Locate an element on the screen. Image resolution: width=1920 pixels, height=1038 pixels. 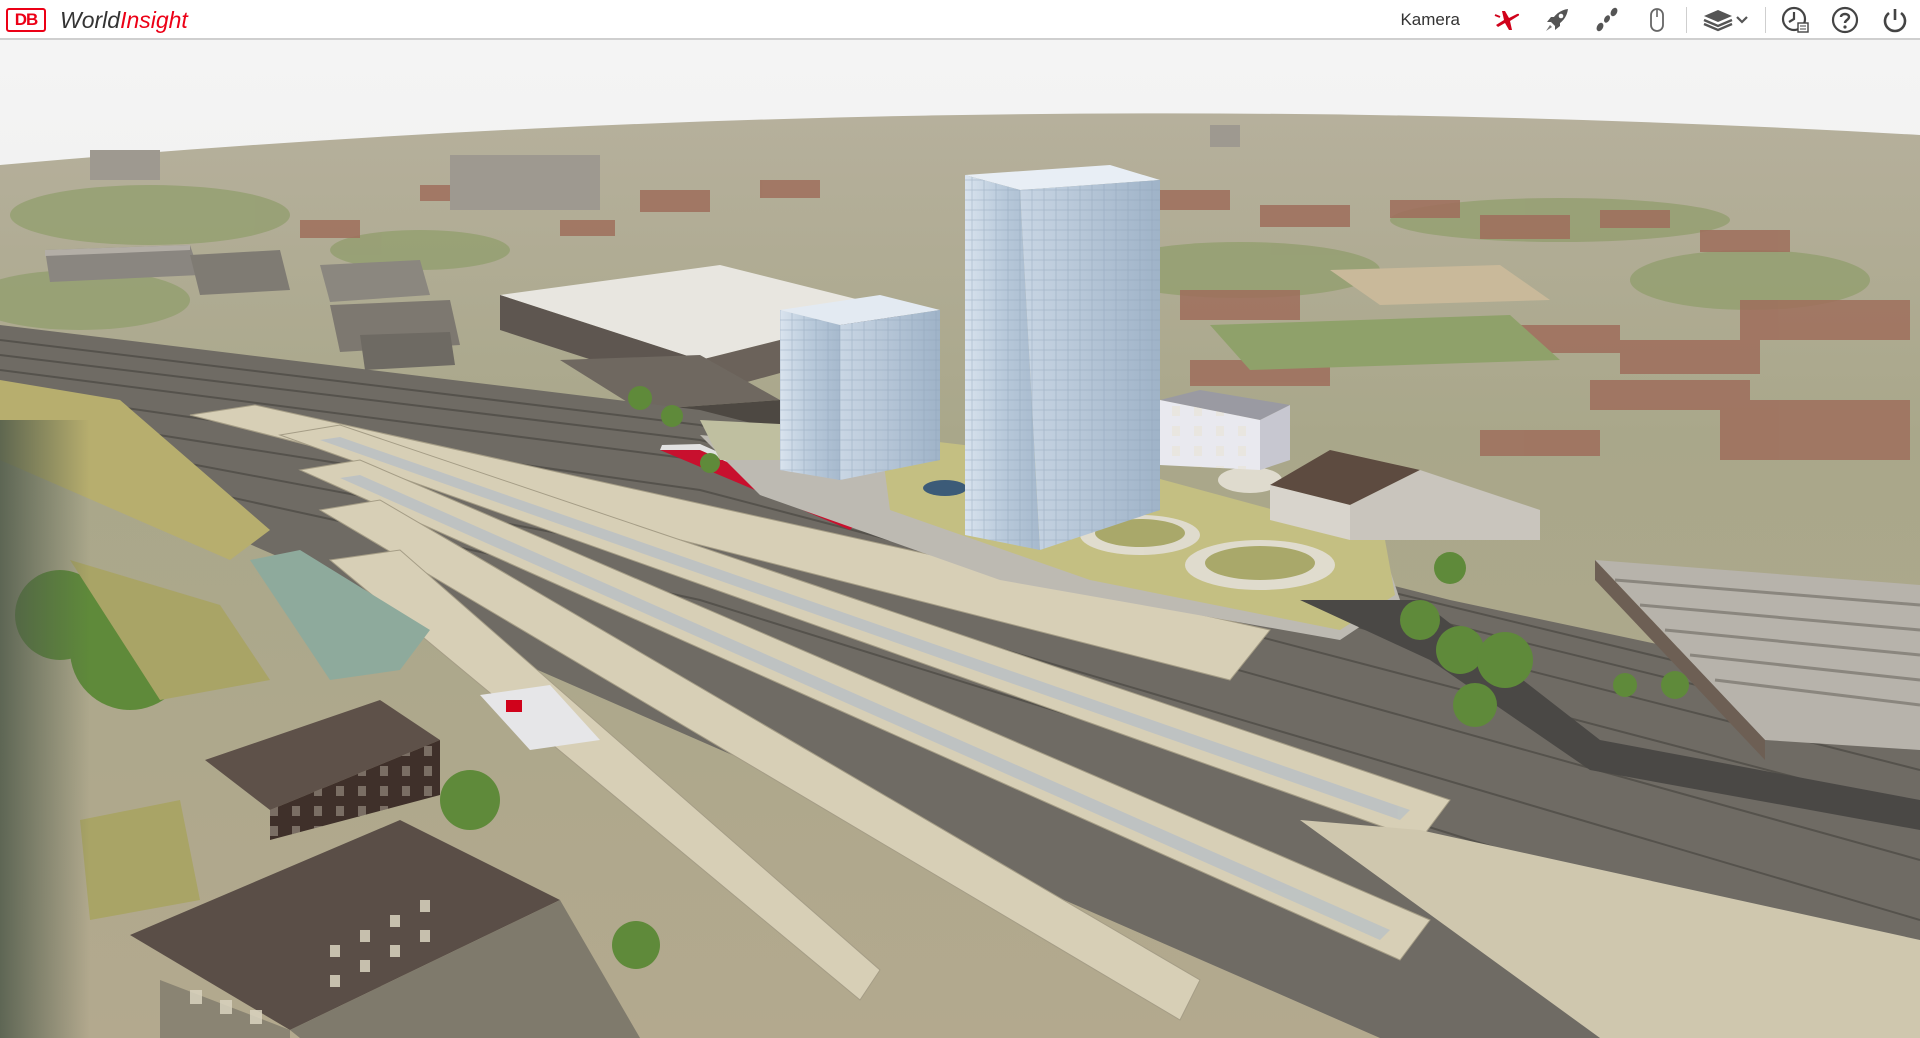
walk-mode-button is located at coordinates (1607, 20).